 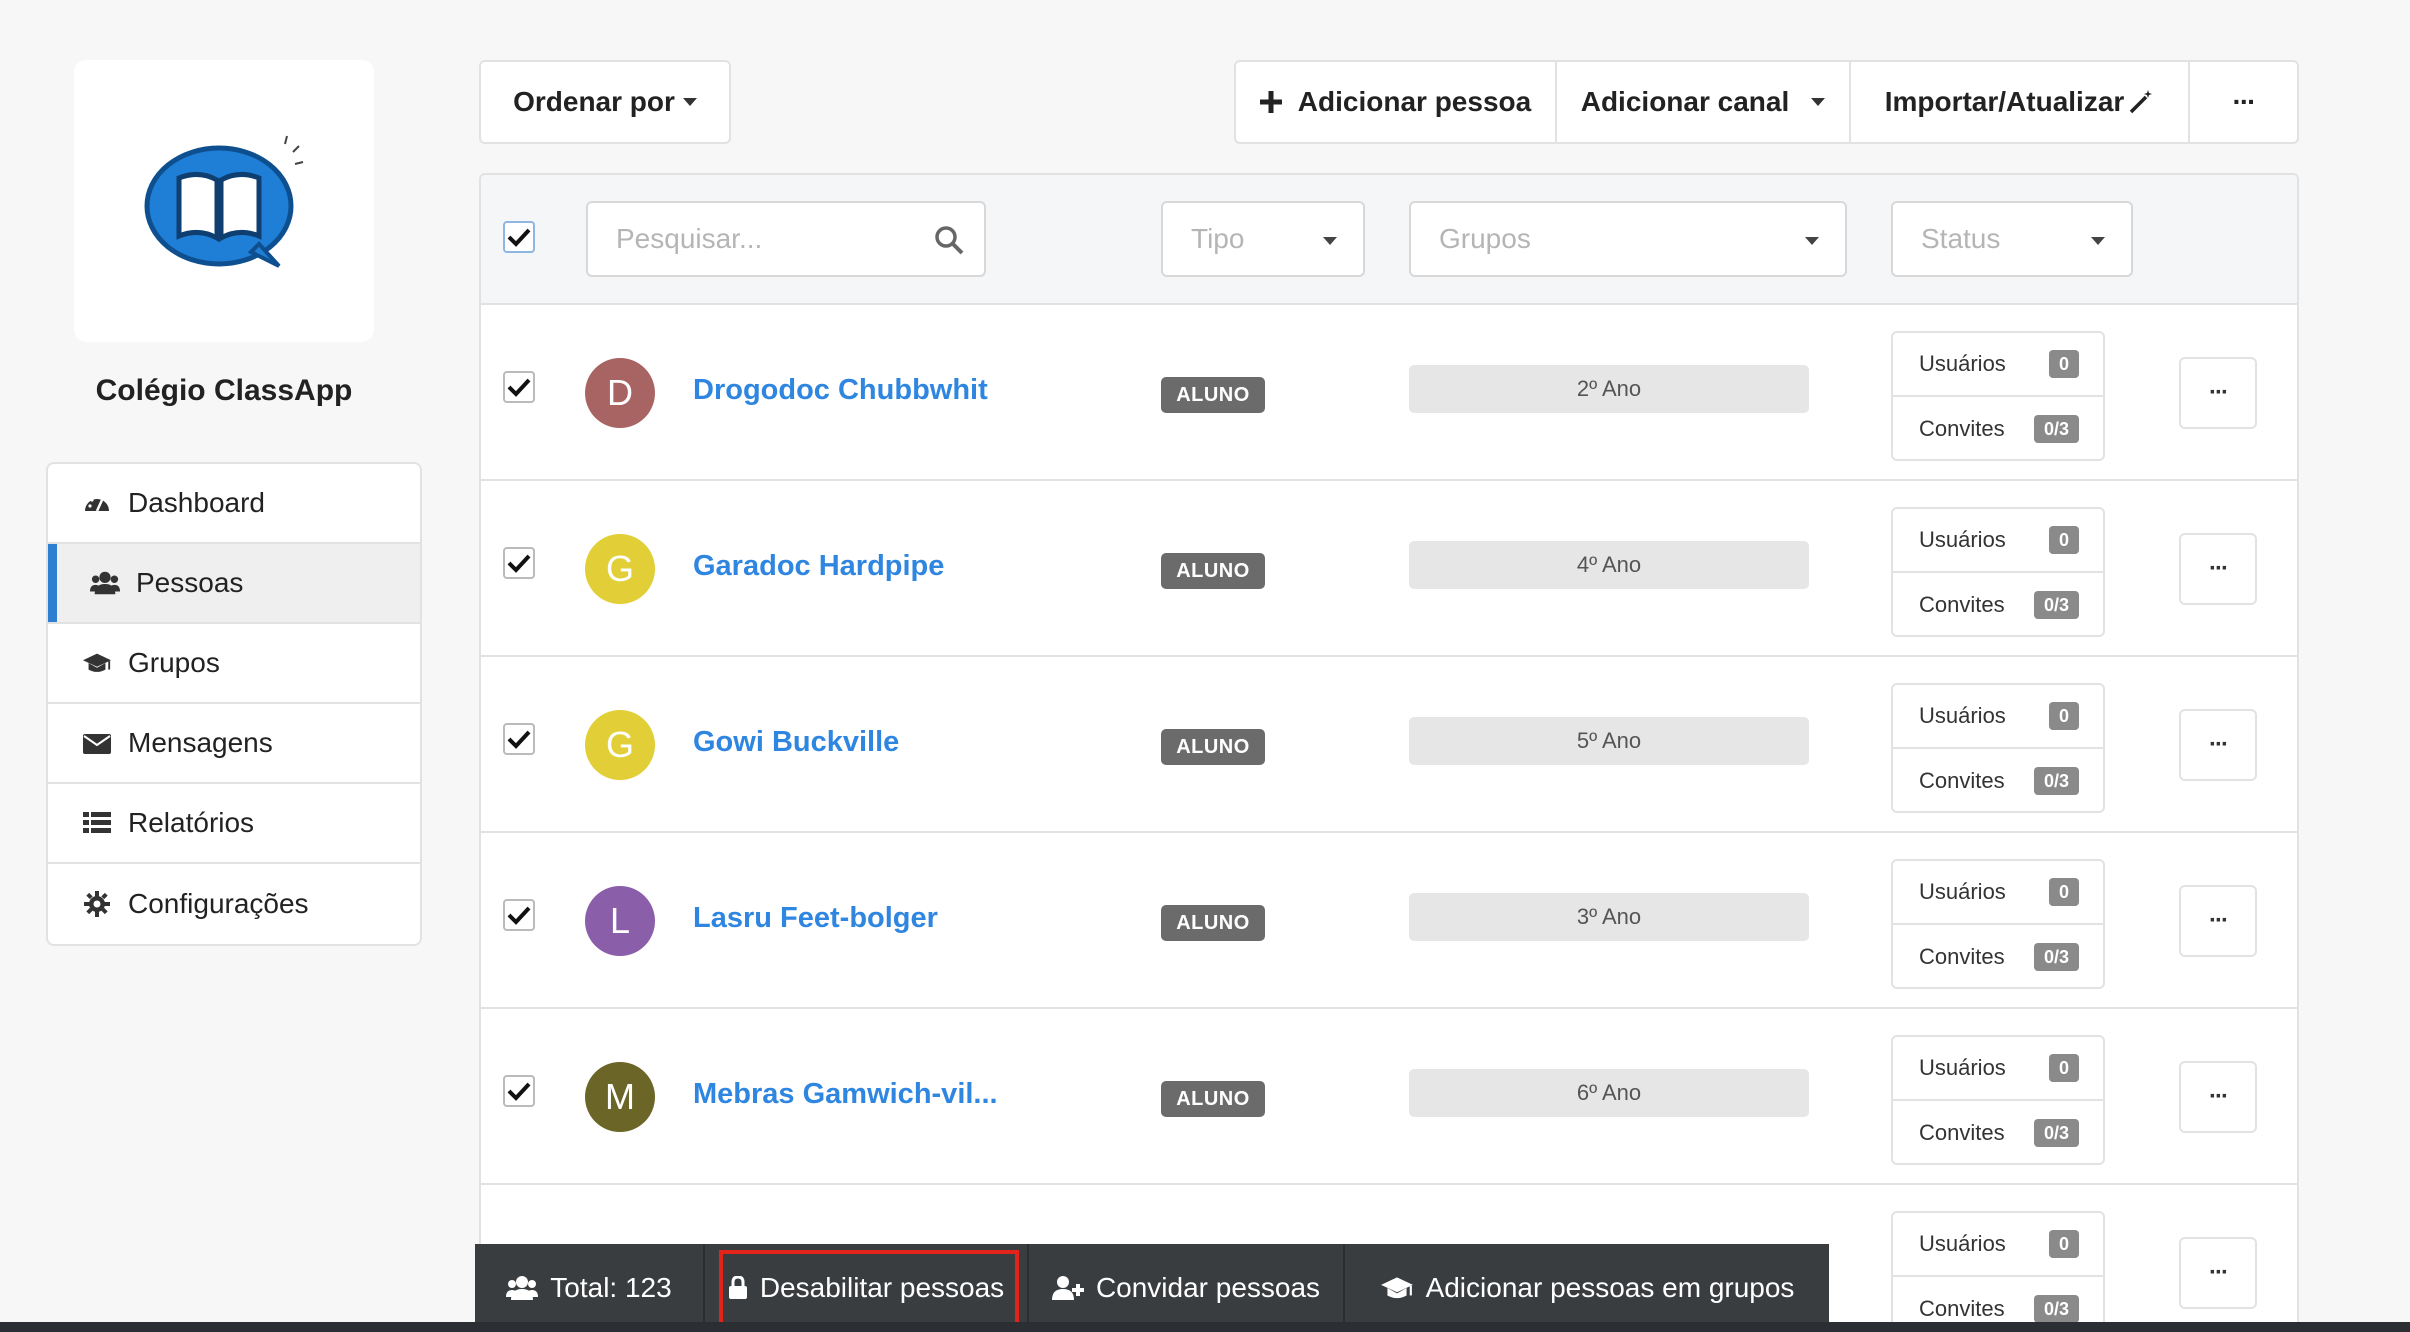 I want to click on avatar-initial: D, so click(x=620, y=392).